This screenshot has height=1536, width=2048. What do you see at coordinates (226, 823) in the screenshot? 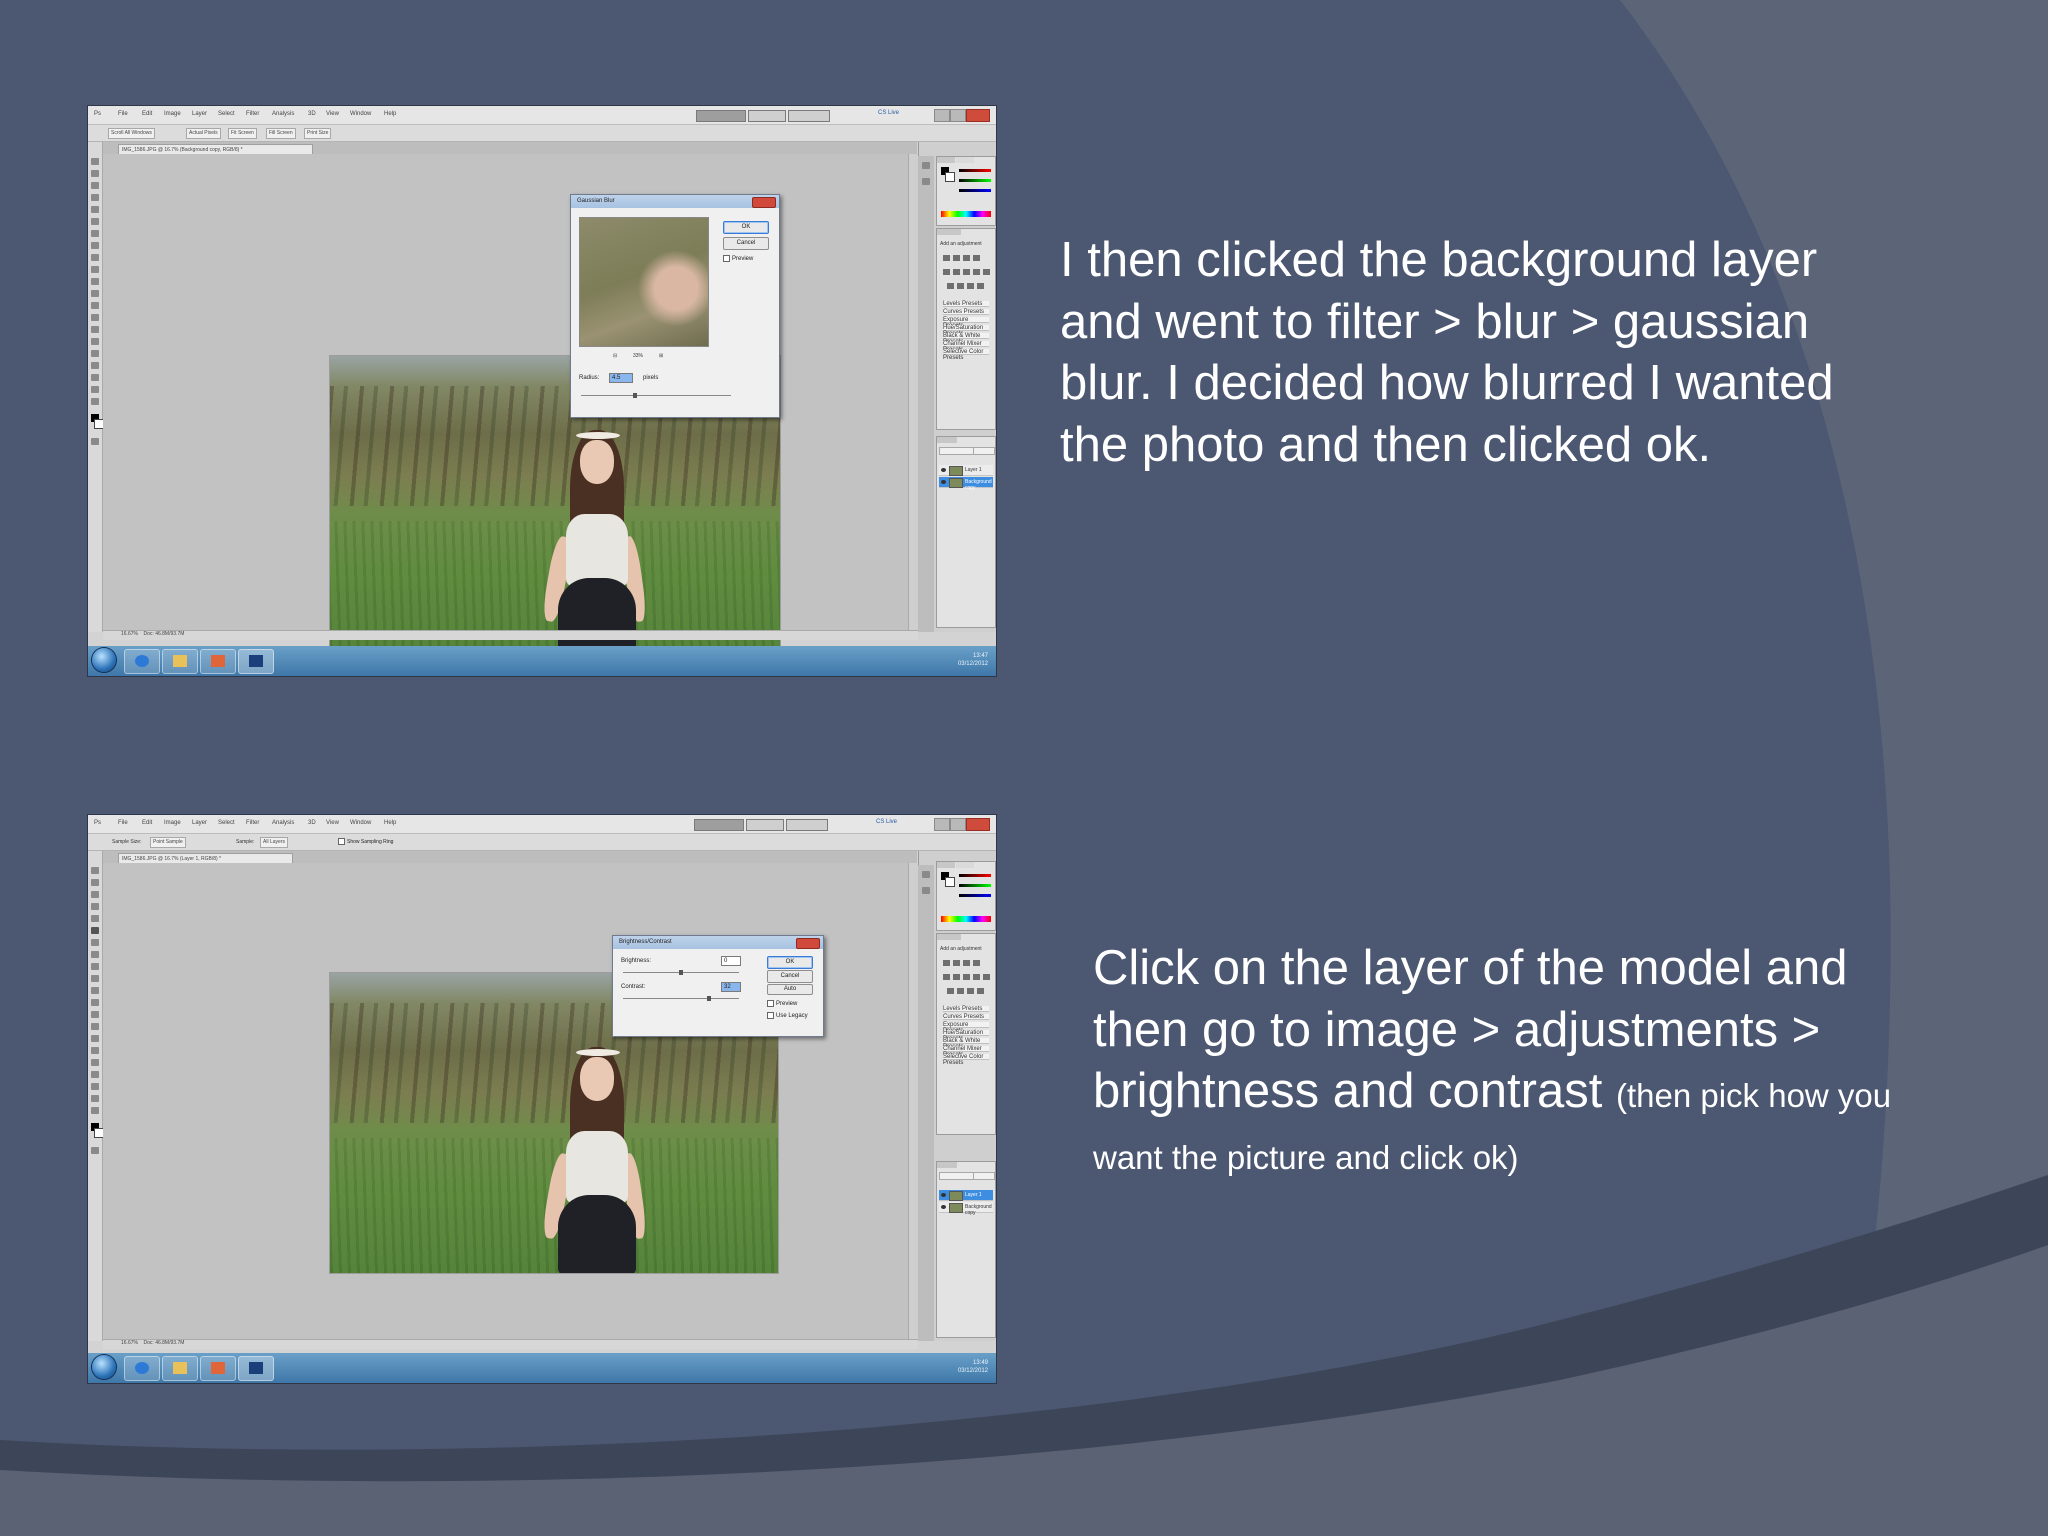
I see `menu-select: Select` at bounding box center [226, 823].